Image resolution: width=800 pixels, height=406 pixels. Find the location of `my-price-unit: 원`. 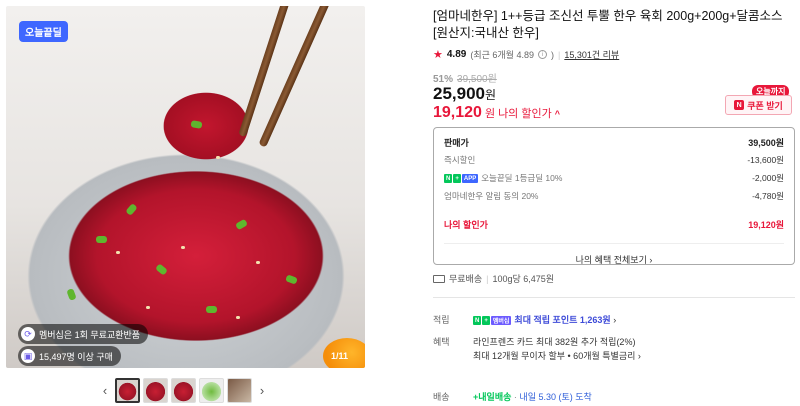

my-price-unit: 원 is located at coordinates (490, 114).